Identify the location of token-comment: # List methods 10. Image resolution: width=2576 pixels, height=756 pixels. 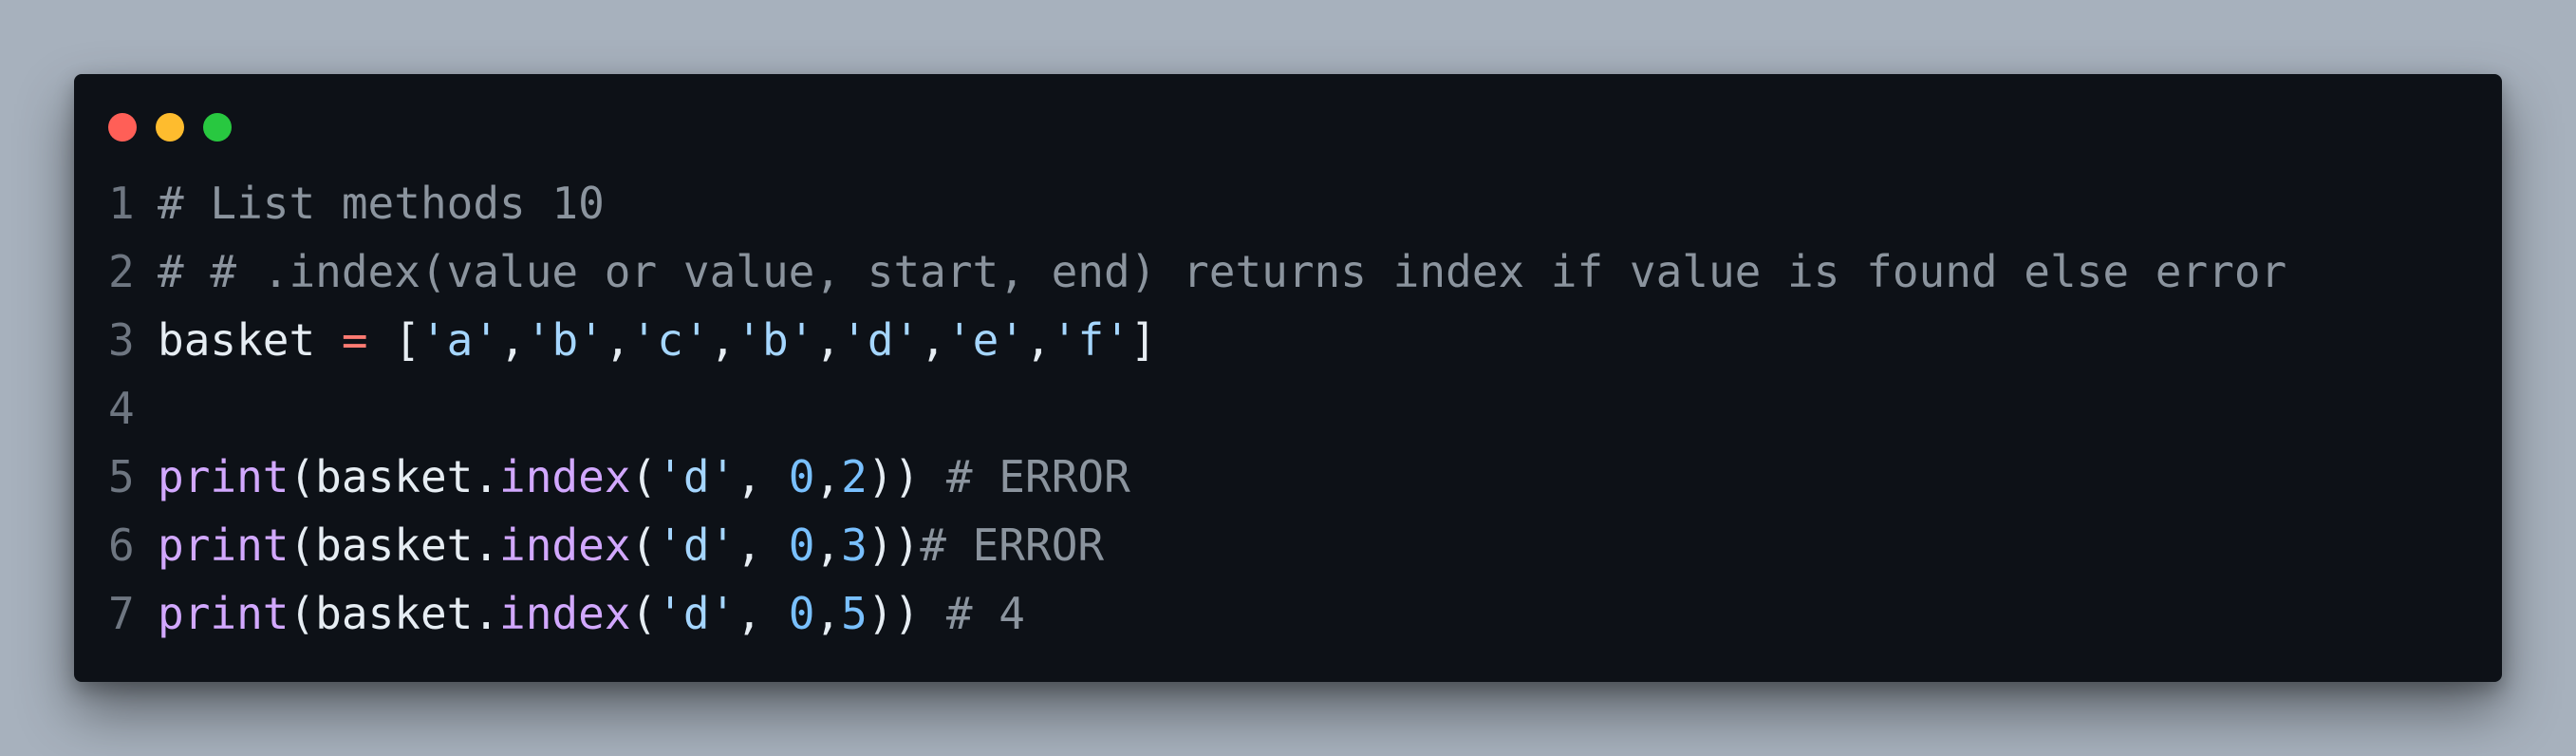
(381, 204).